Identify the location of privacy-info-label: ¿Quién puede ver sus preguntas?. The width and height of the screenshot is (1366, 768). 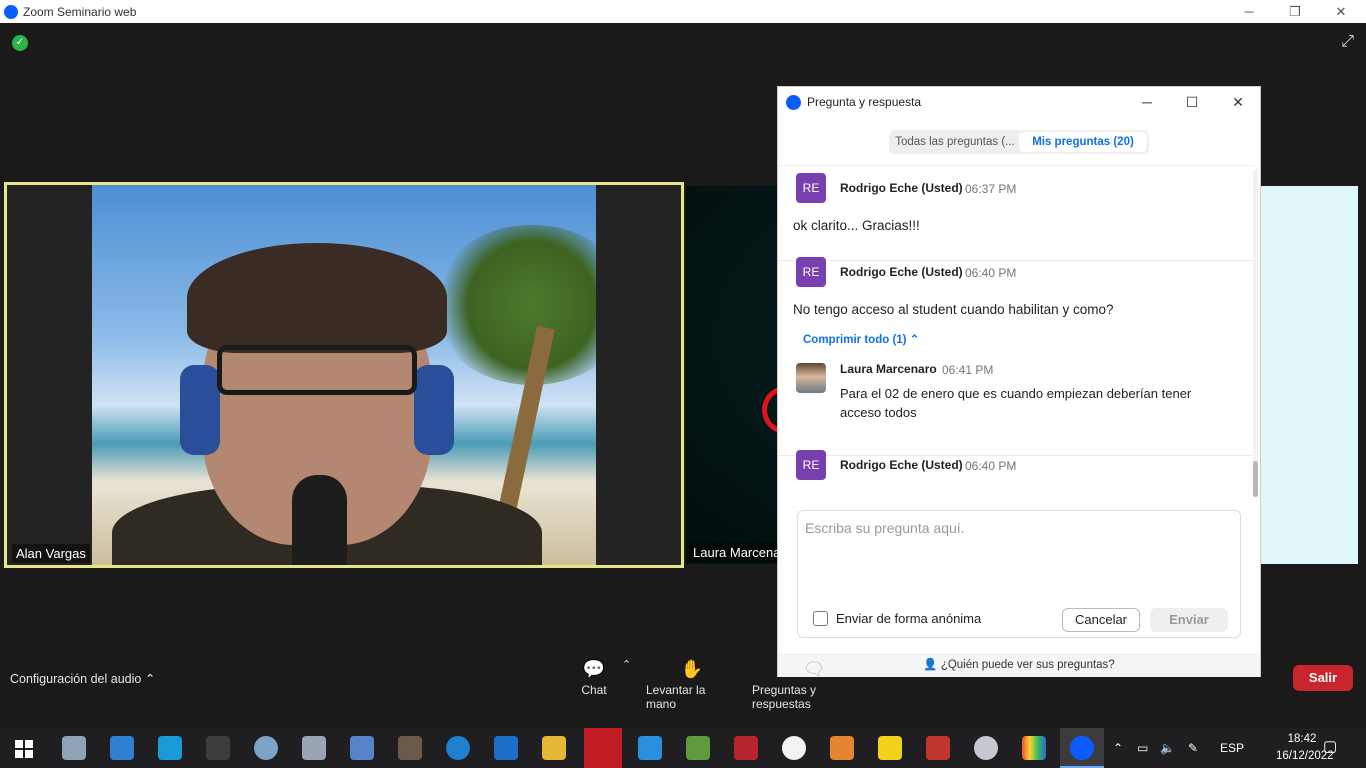
(1027, 665).